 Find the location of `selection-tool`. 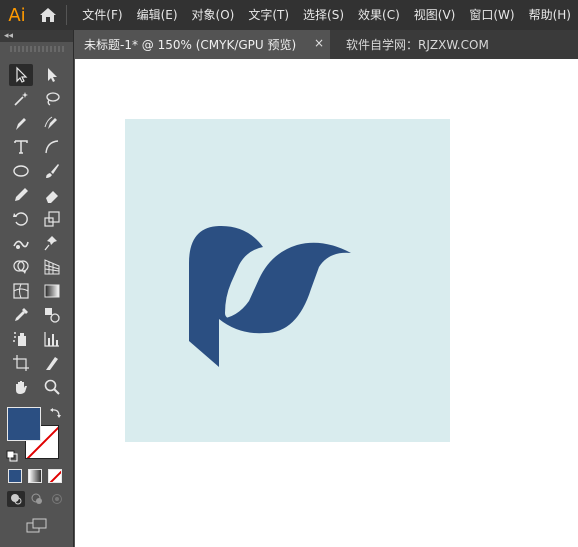

selection-tool is located at coordinates (21, 75).